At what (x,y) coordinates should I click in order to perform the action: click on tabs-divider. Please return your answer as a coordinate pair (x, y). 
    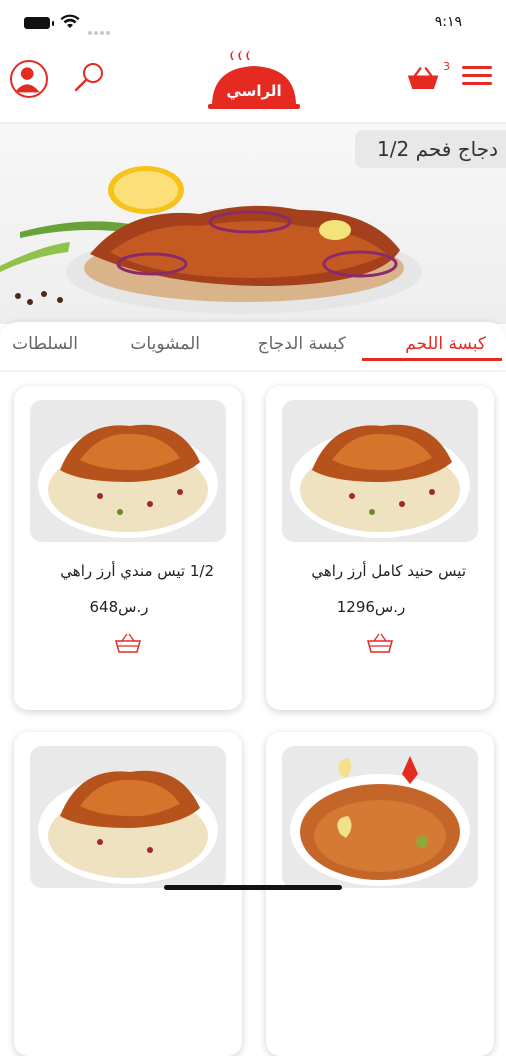
    Looking at the image, I should click on (253, 371).